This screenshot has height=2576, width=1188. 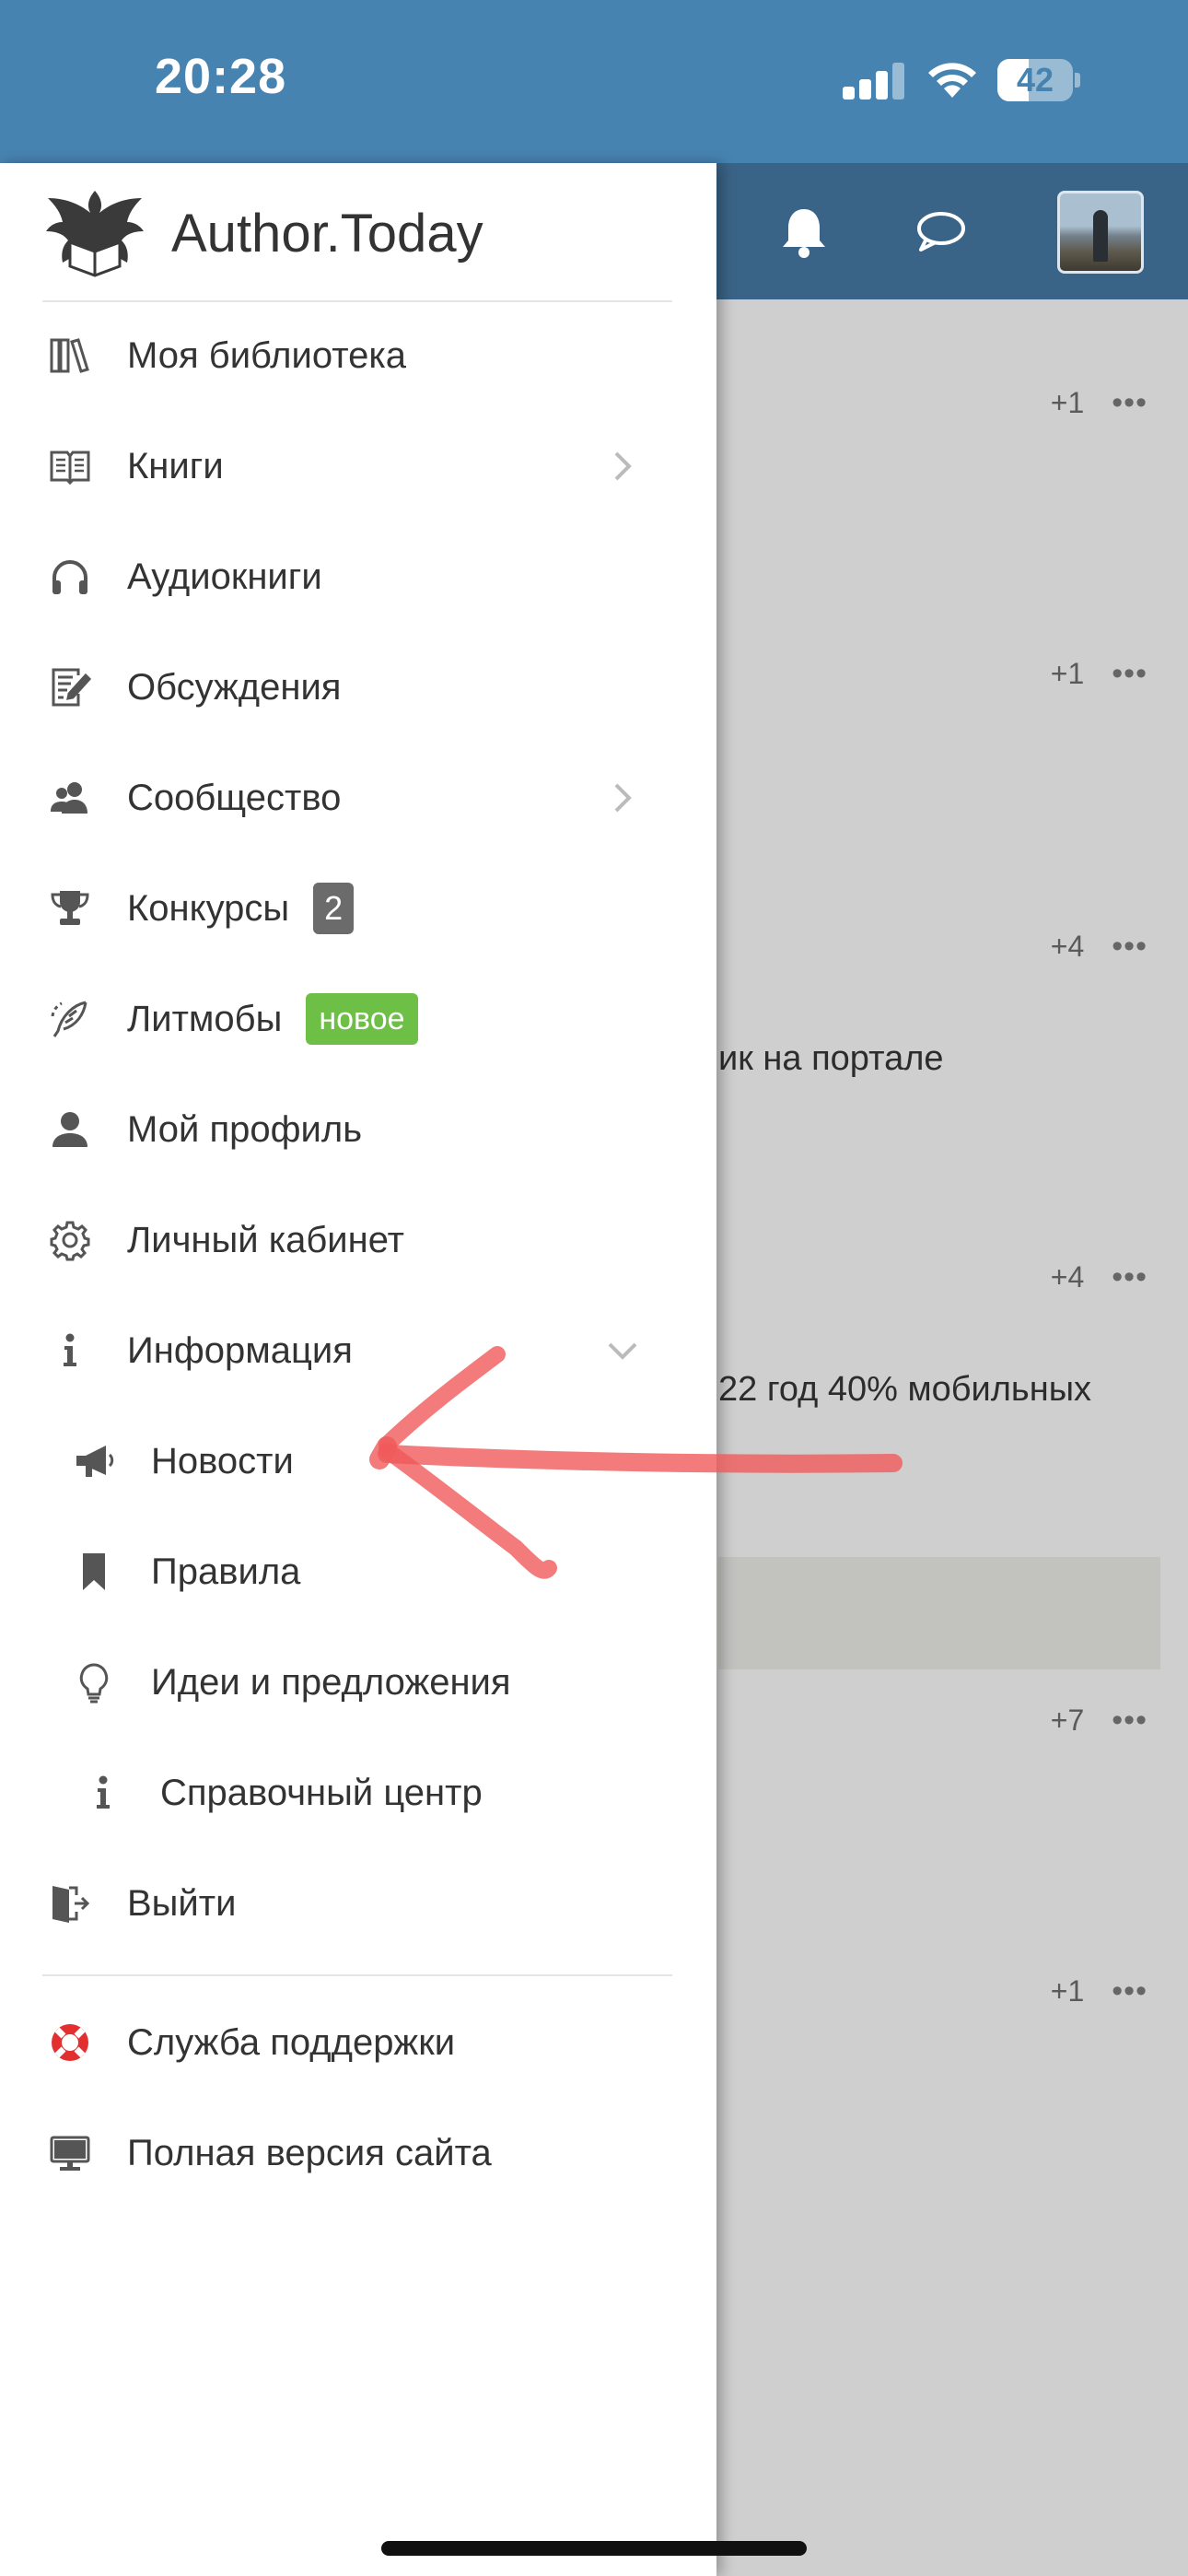 I want to click on user-icon, so click(x=70, y=1129).